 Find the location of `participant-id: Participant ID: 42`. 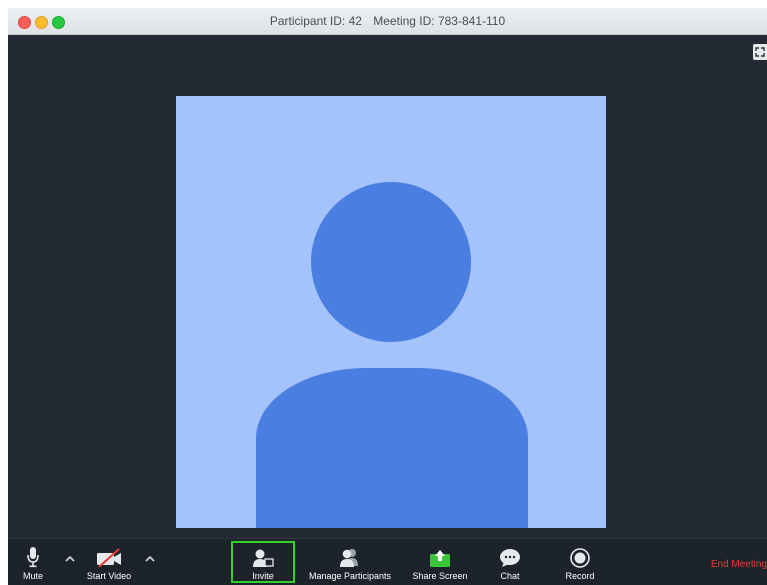

participant-id: Participant ID: 42 is located at coordinates (315, 21).